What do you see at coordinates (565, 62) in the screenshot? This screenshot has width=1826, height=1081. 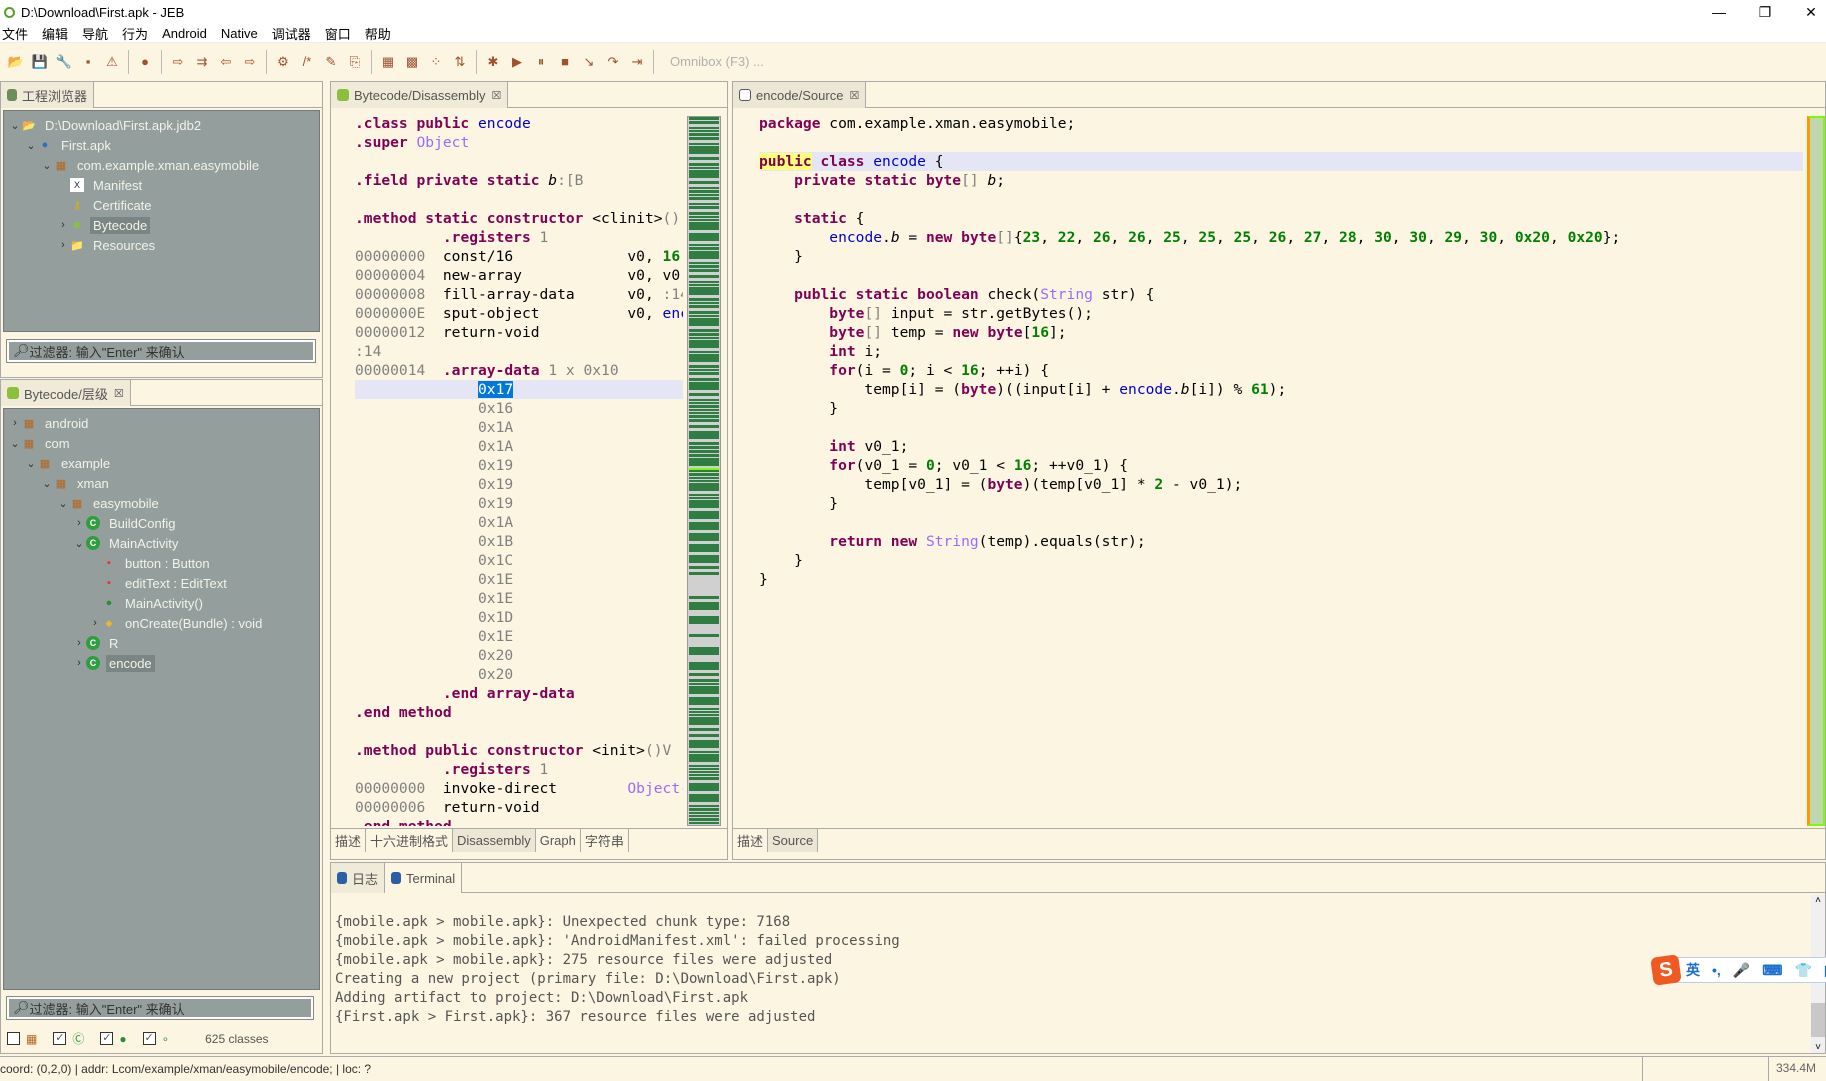 I see `stop-icon: ■` at bounding box center [565, 62].